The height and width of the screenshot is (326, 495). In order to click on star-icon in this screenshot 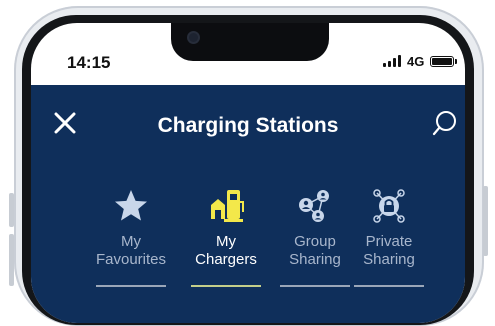, I will do `click(131, 205)`.